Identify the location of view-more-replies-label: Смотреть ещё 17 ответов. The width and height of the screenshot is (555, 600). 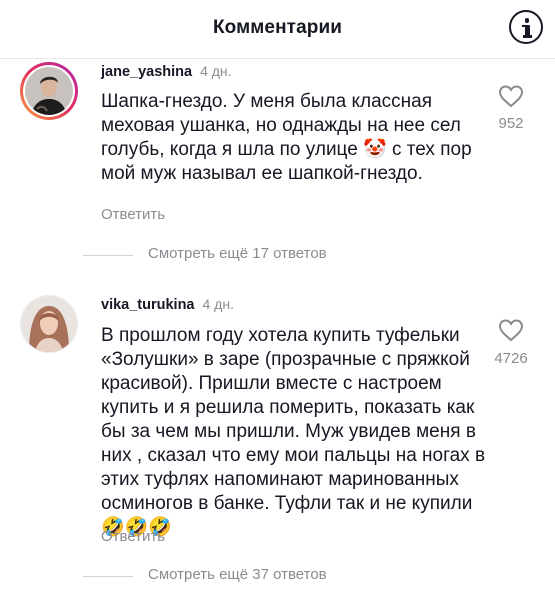
(237, 253).